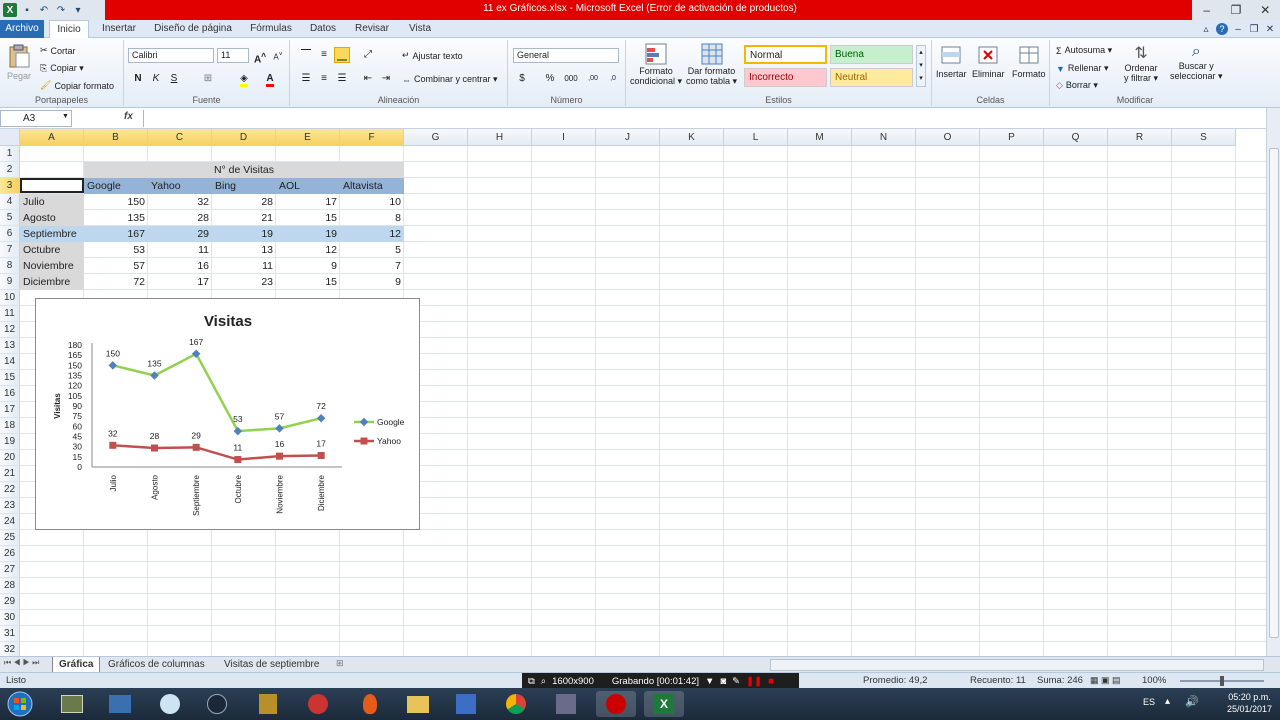  Describe the element at coordinates (260, 56) in the screenshot. I see `grow-font-button: A˄` at that location.